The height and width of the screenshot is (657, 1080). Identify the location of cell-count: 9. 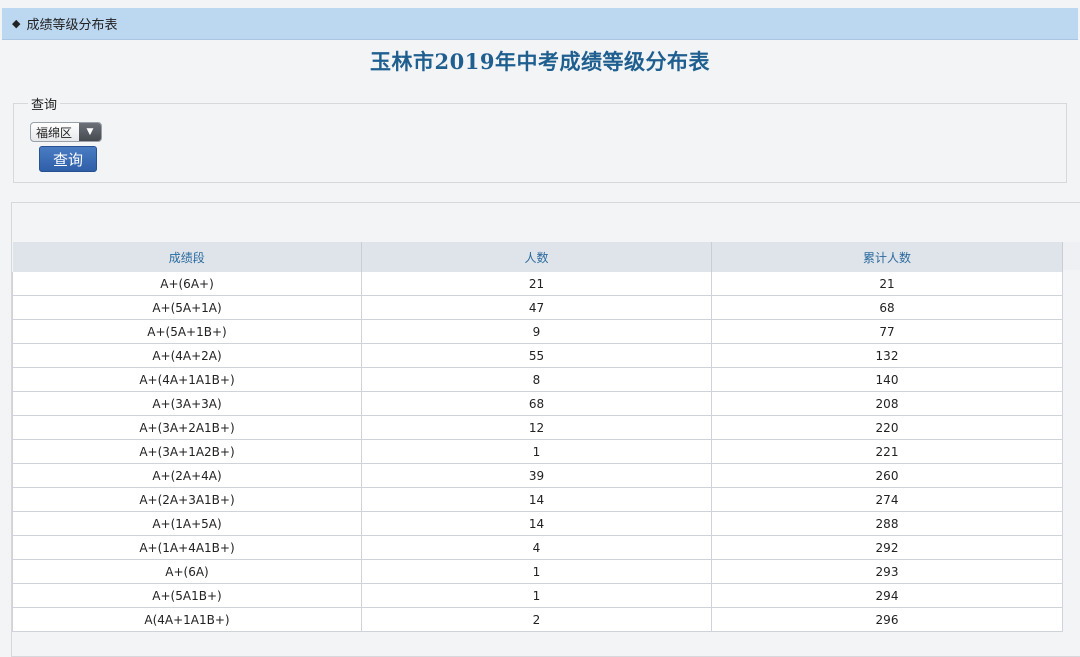
(536, 331).